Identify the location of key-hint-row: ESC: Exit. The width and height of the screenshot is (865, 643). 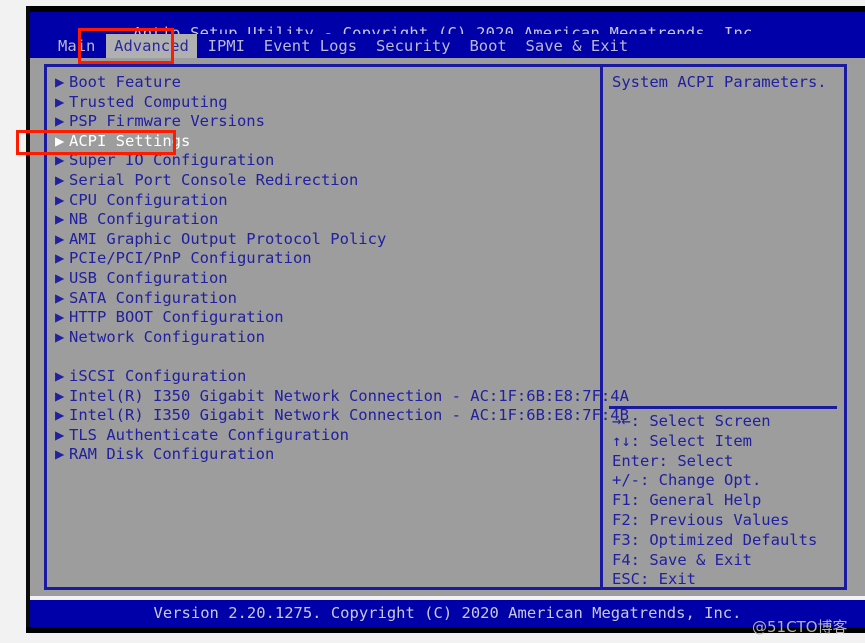
(654, 579).